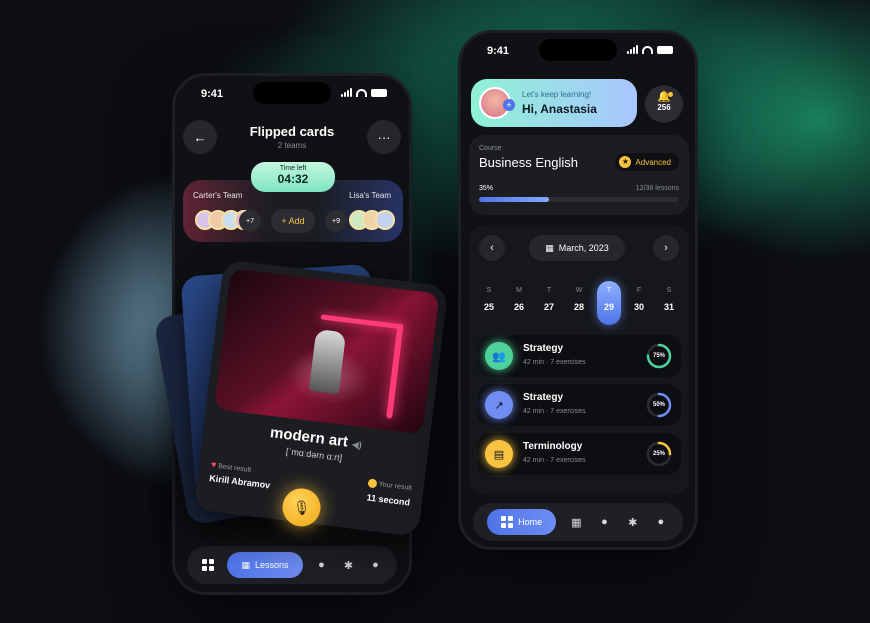 The width and height of the screenshot is (870, 623). What do you see at coordinates (609, 303) in the screenshot?
I see `calendar-day: T 29` at bounding box center [609, 303].